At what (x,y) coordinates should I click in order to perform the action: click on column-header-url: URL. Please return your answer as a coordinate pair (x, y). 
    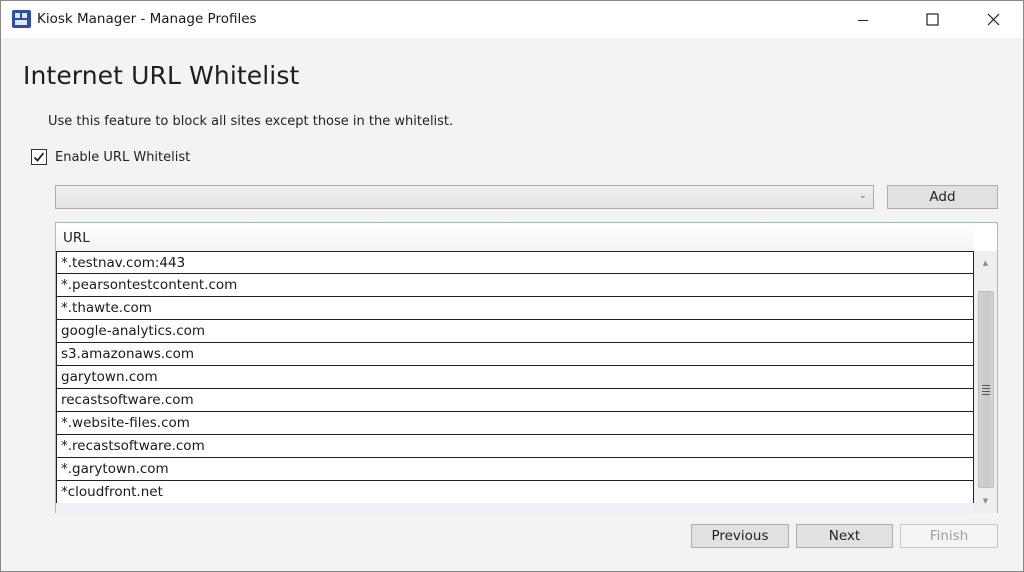
    Looking at the image, I should click on (515, 237).